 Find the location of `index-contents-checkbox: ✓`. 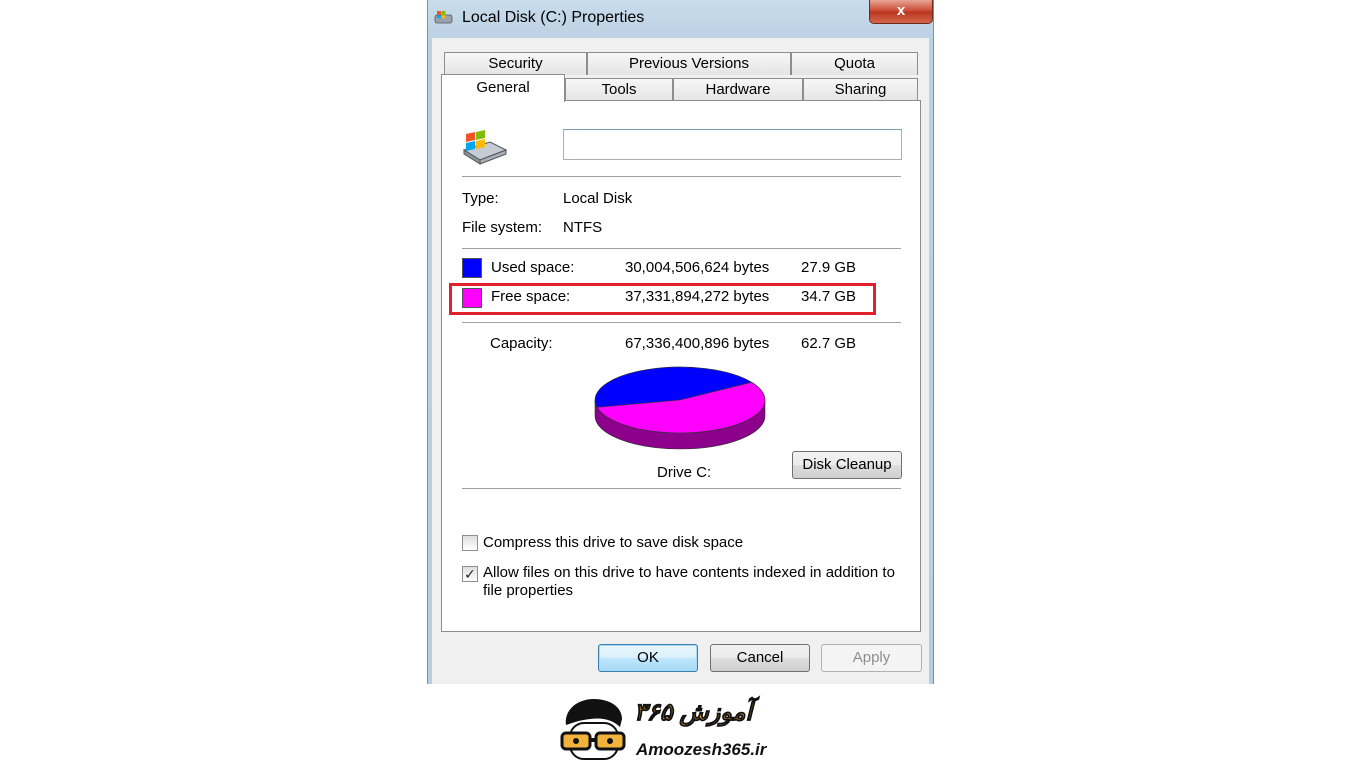

index-contents-checkbox: ✓ is located at coordinates (470, 574).